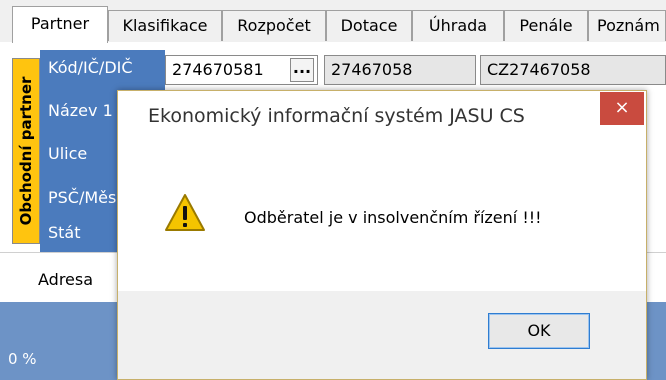 The image size is (666, 380). Describe the element at coordinates (369, 25) in the screenshot. I see `tab-dotace: Dotace` at that location.